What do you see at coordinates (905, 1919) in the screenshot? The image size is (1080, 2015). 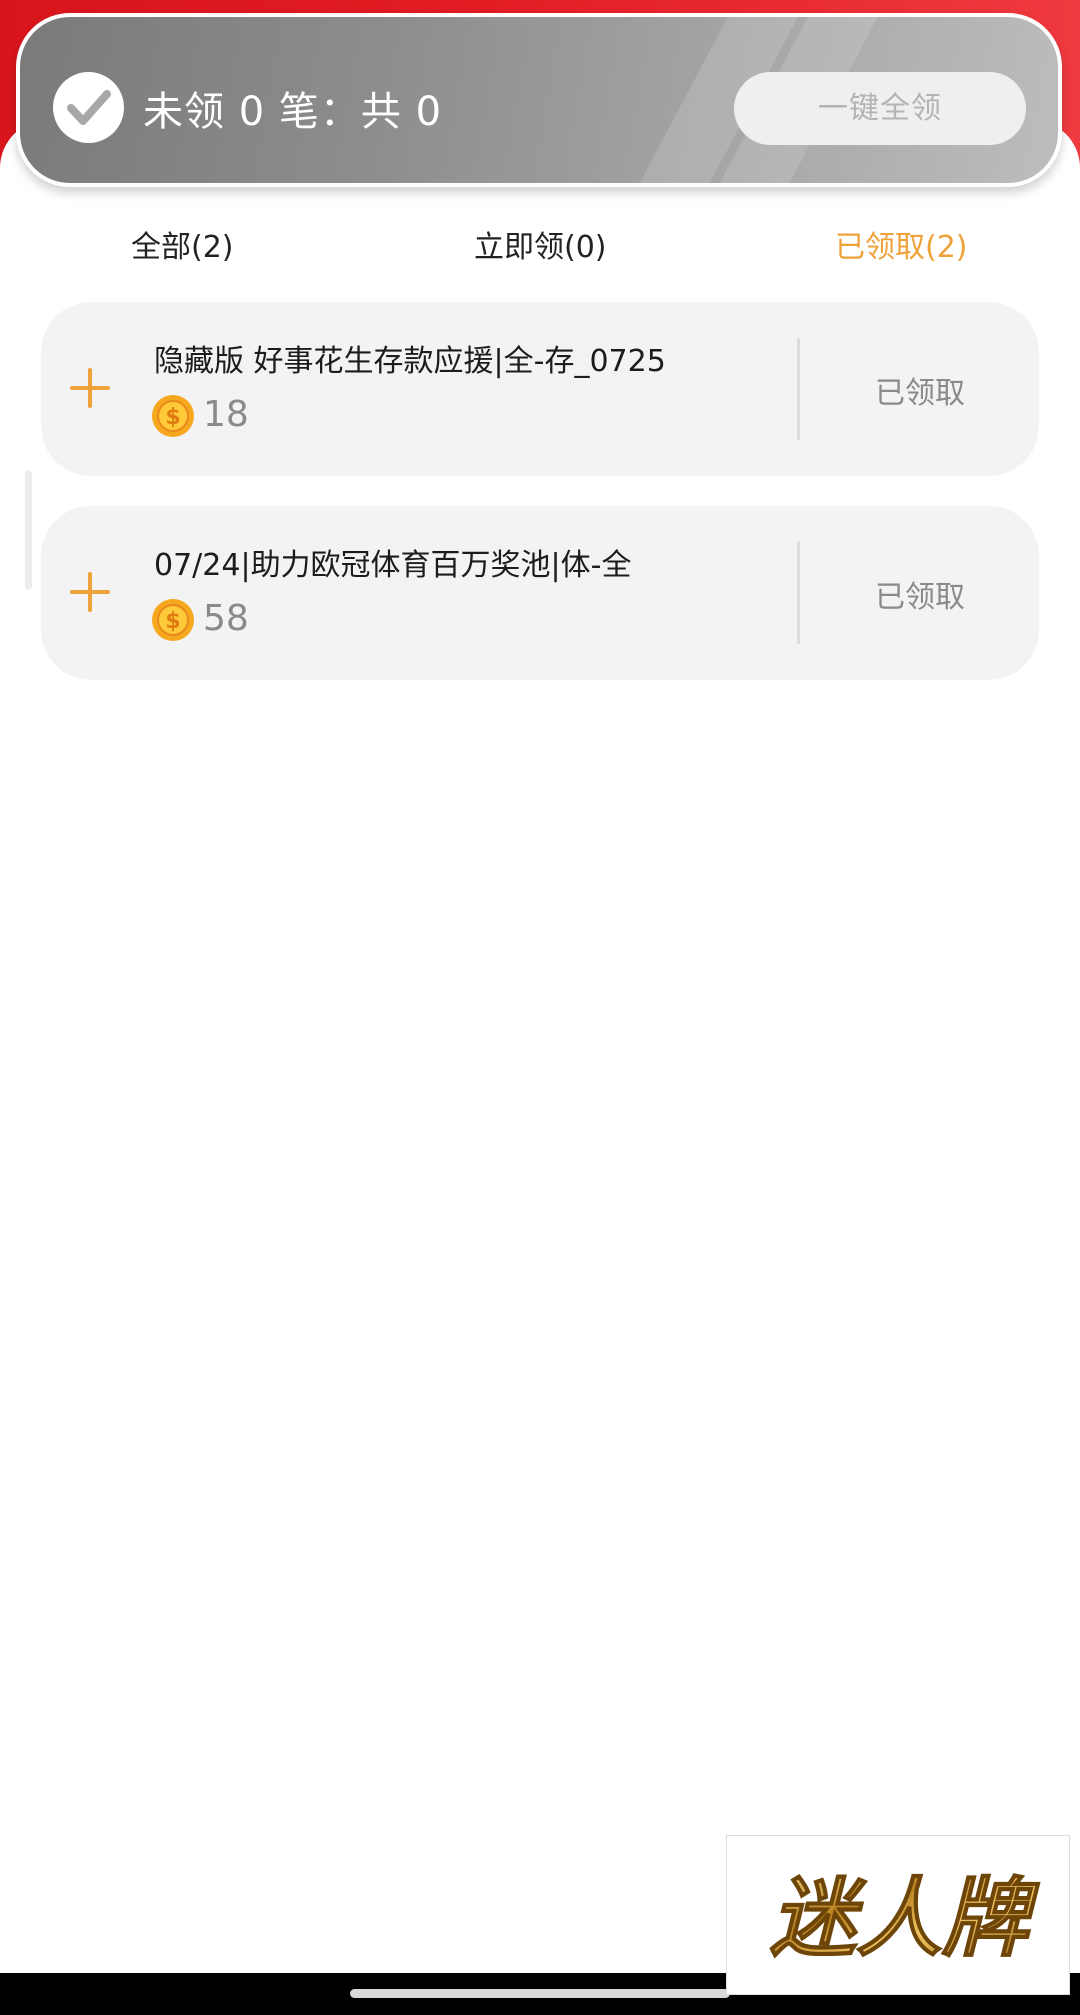 I see `watermark-text: 迷人牌` at bounding box center [905, 1919].